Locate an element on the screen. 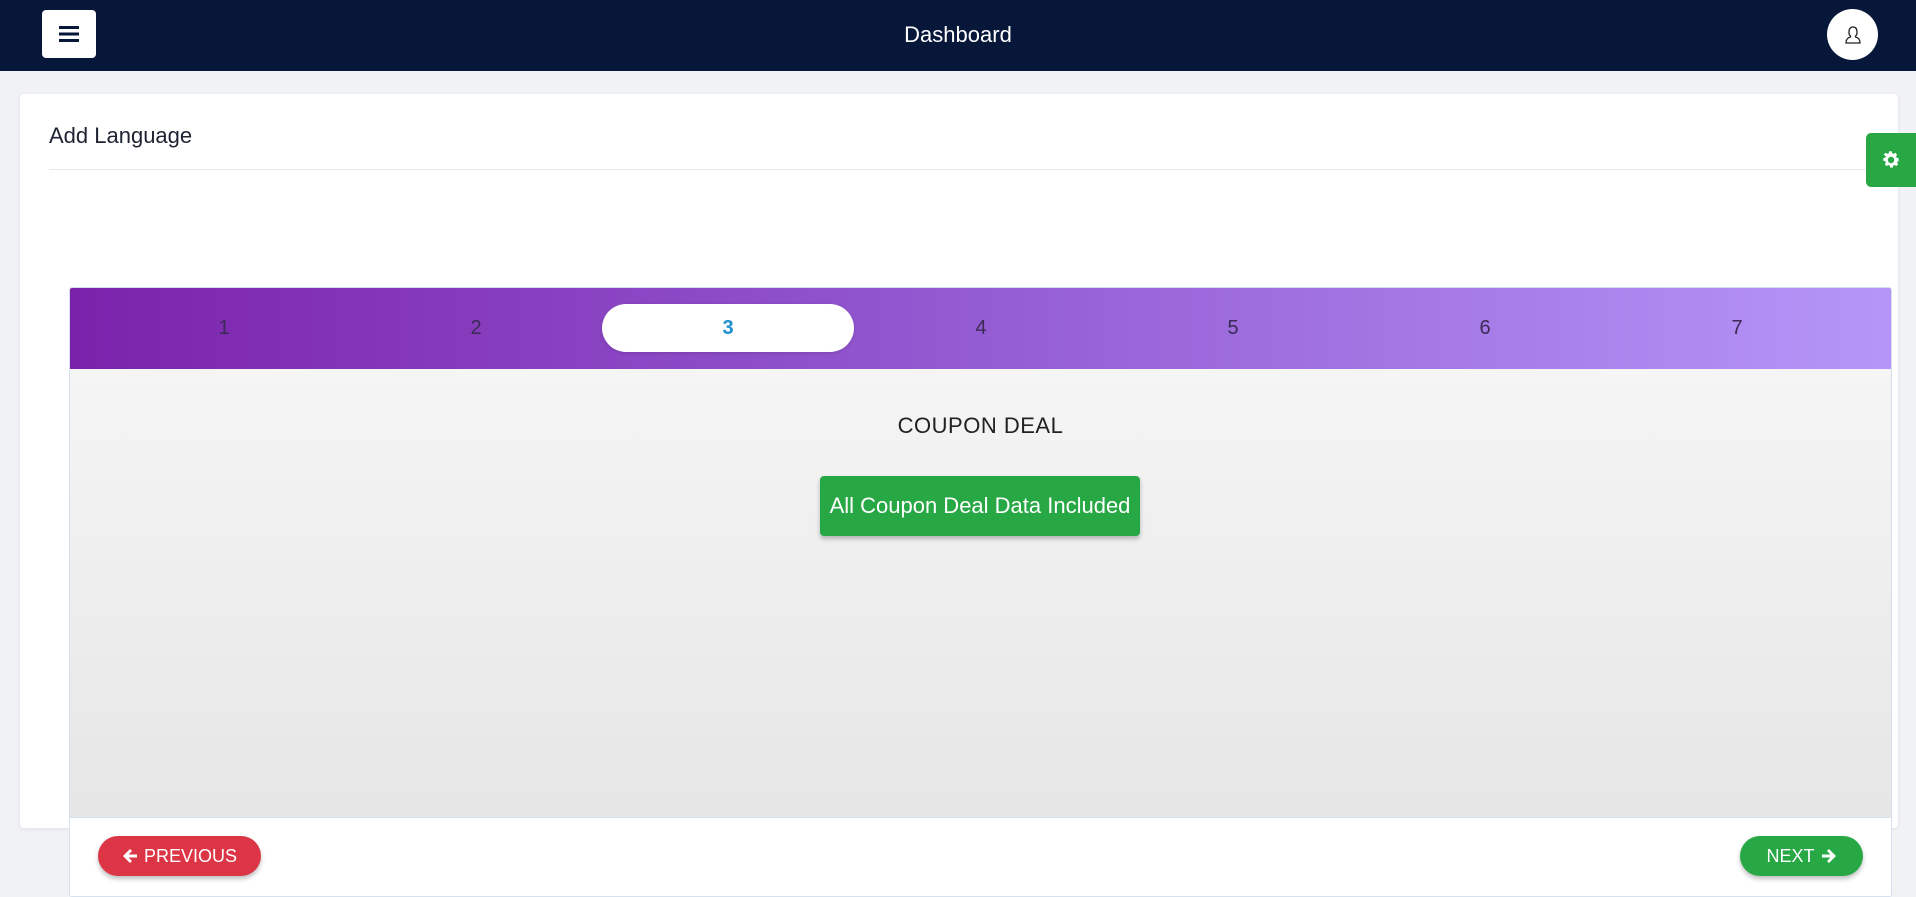 The width and height of the screenshot is (1916, 897). wizard-steps: 1 2 3 4 5 6 7 is located at coordinates (980, 328).